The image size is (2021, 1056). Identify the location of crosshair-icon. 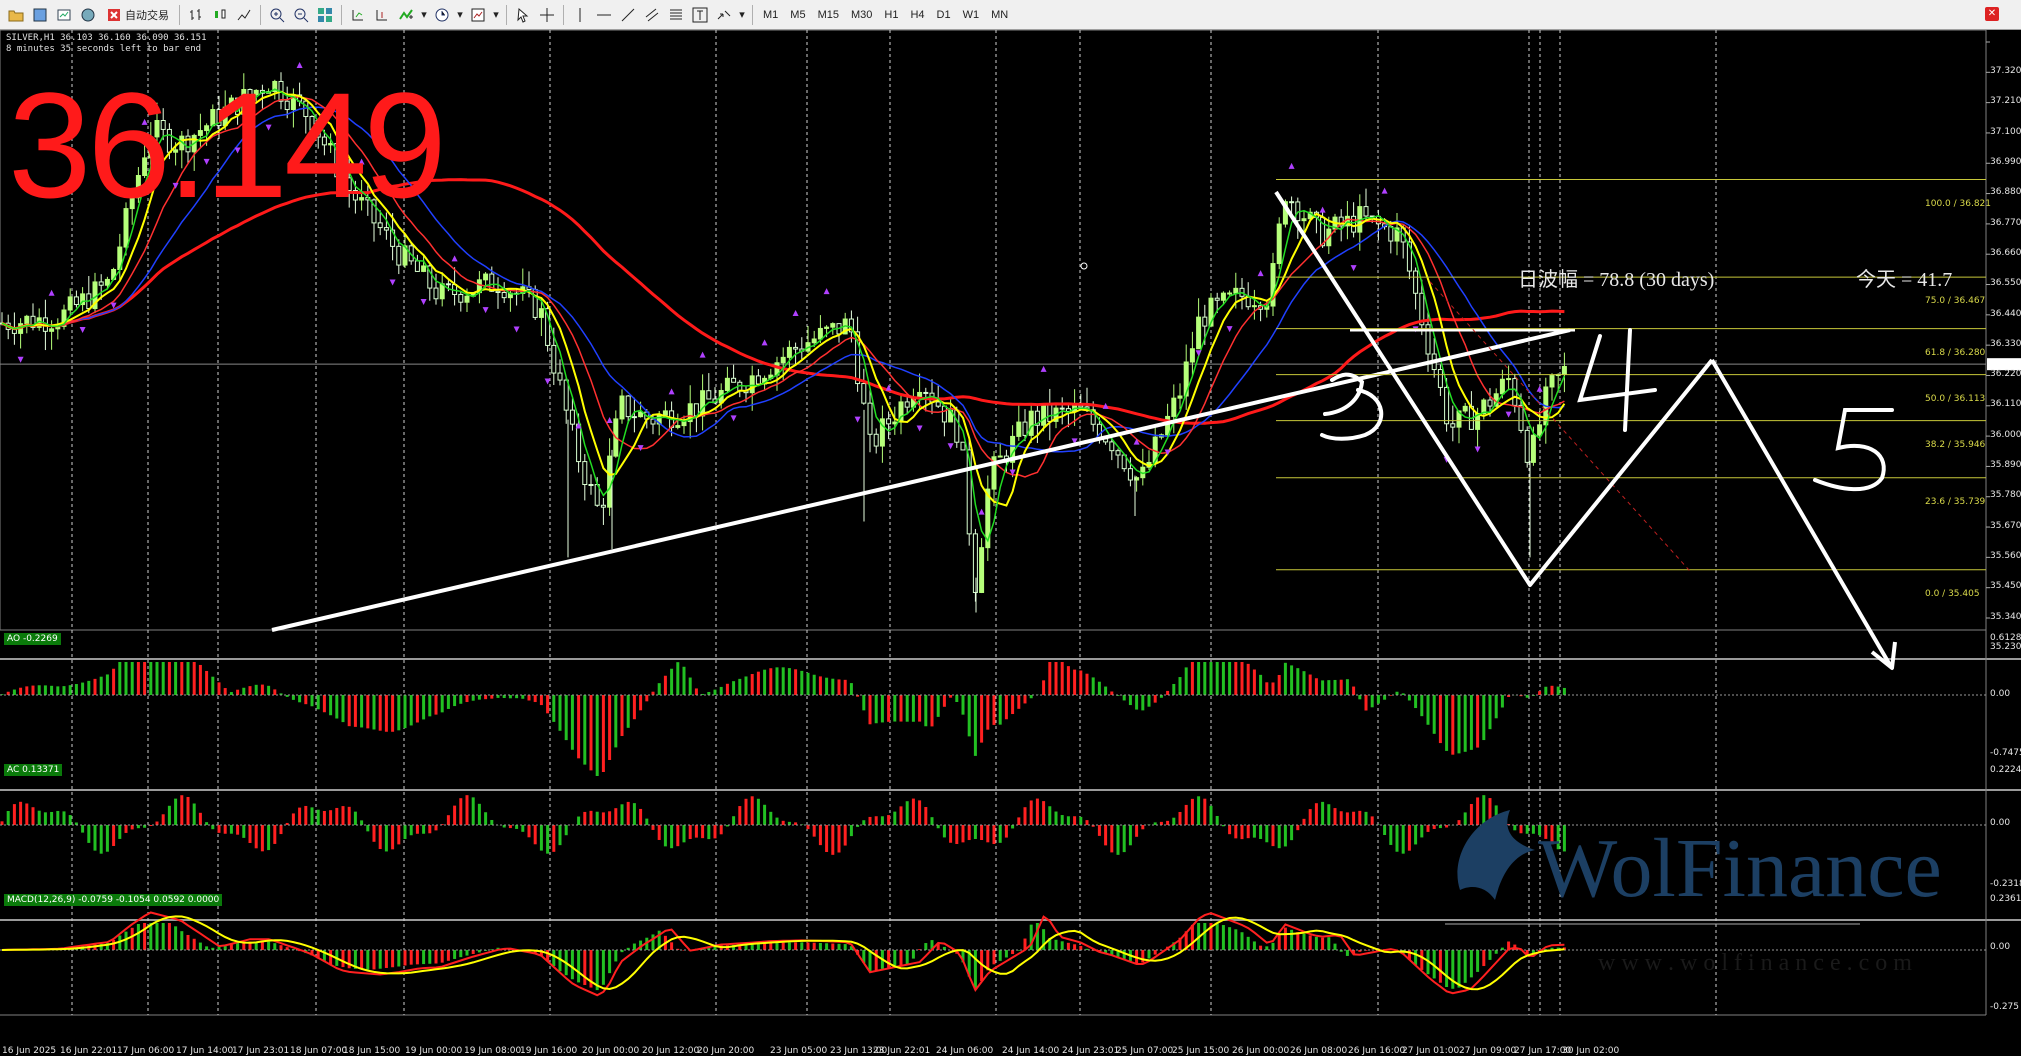
(547, 15).